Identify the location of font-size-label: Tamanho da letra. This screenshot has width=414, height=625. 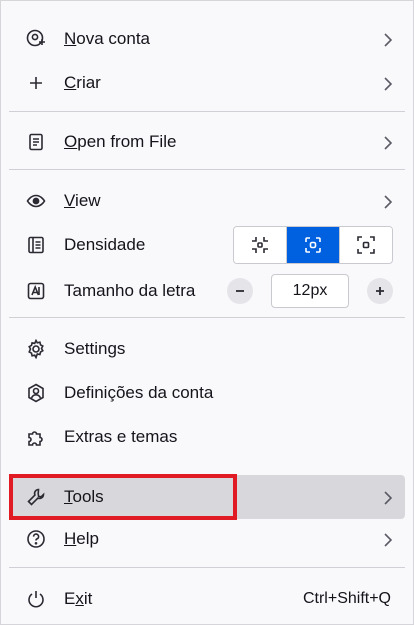
(130, 290).